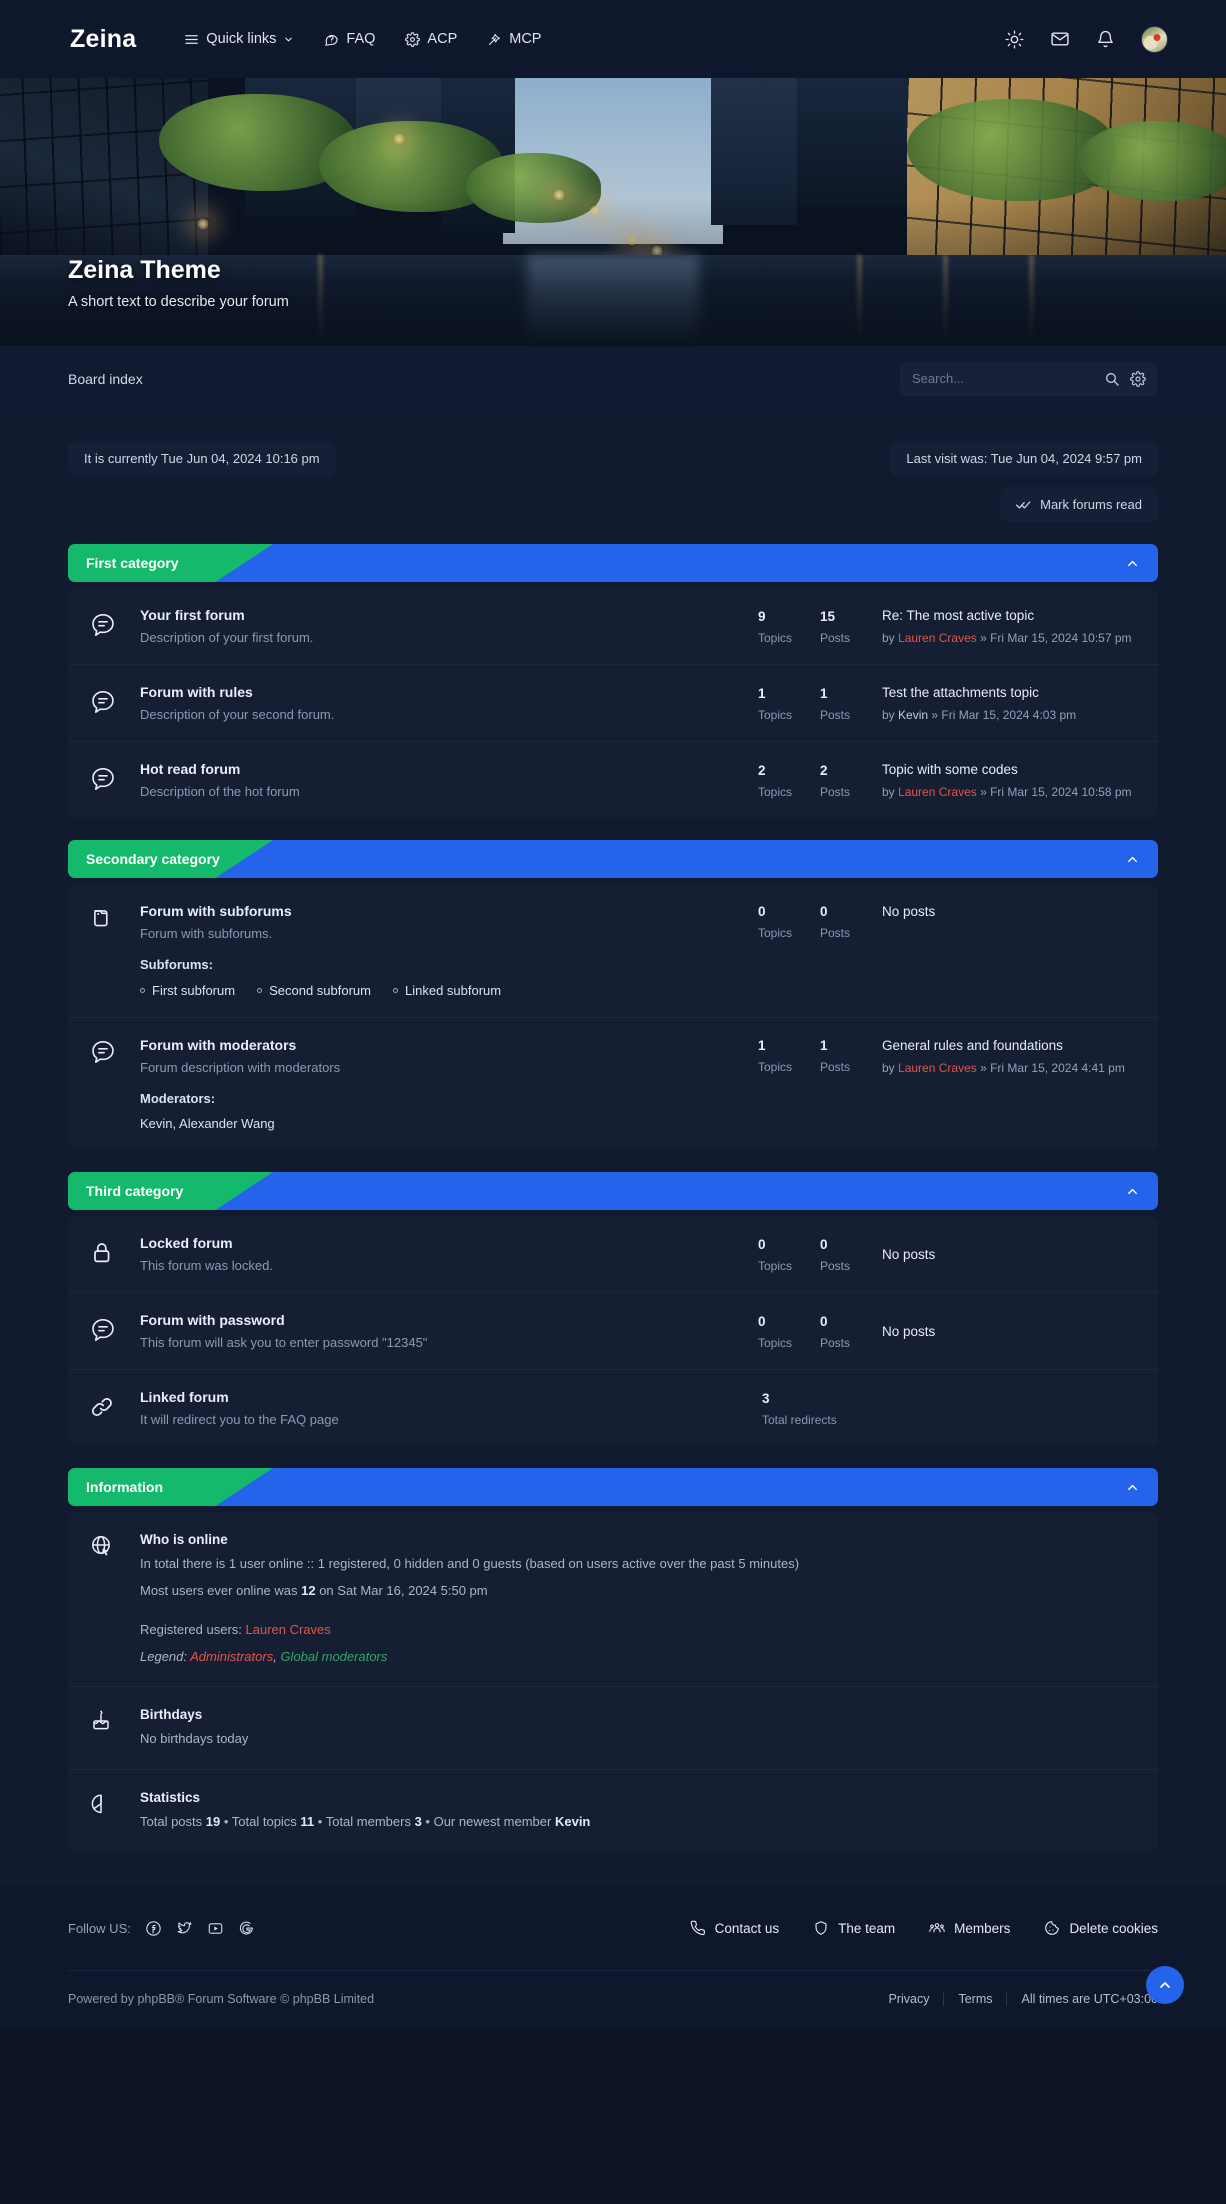 The image size is (1226, 2204). What do you see at coordinates (1101, 1928) in the screenshot?
I see `footer-link-delete-cookies: Delete cookies` at bounding box center [1101, 1928].